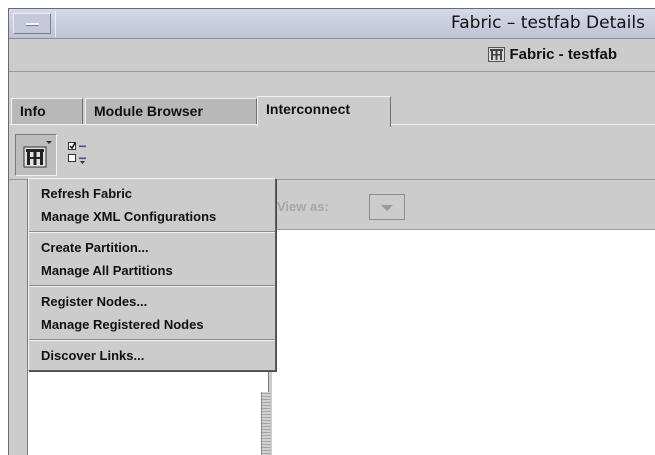 The image size is (655, 455). I want to click on window-menu-icon, so click(32, 24).